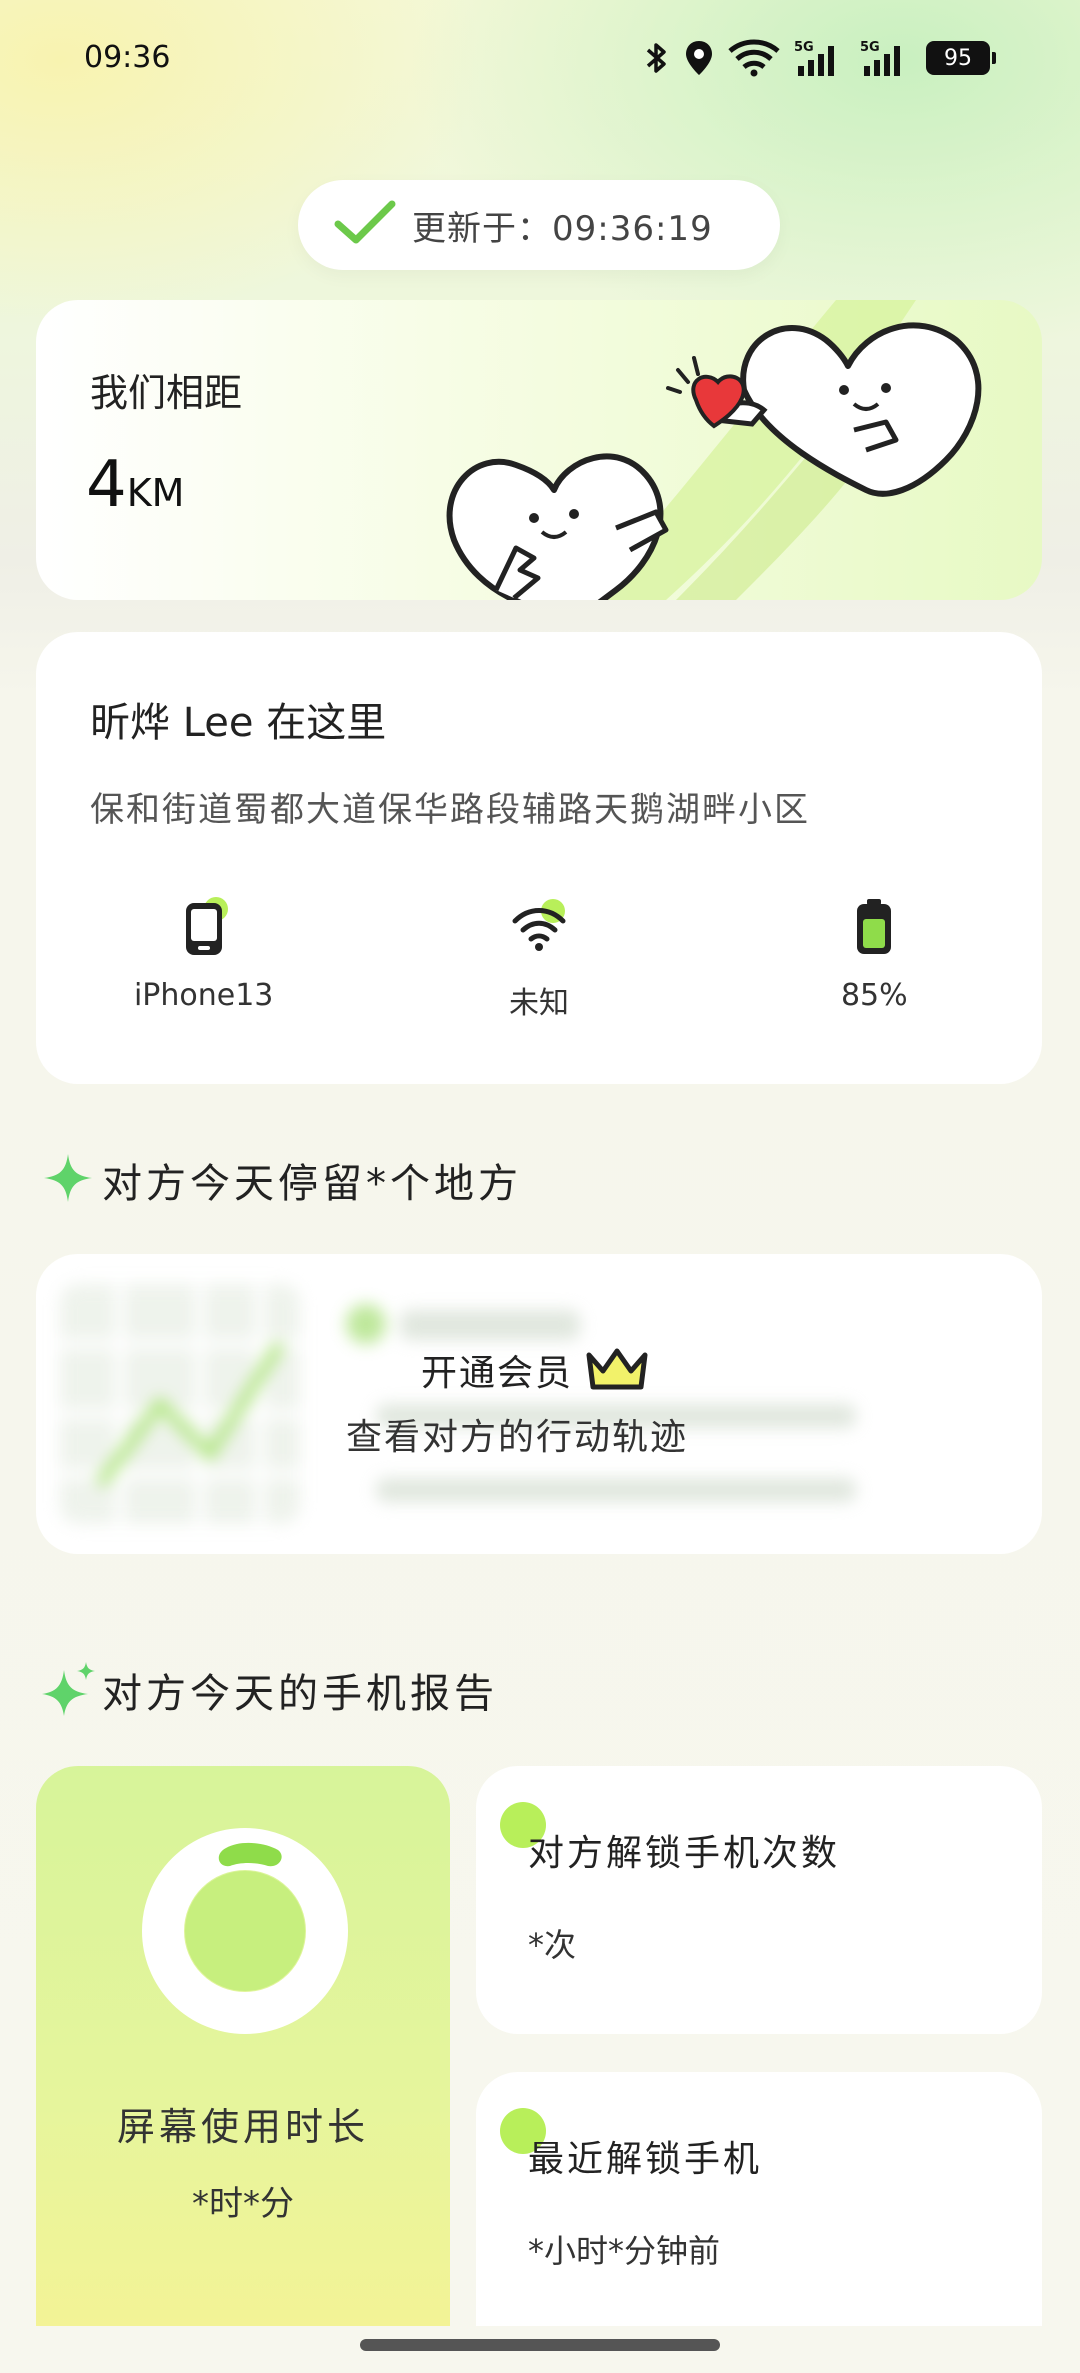  I want to click on check-icon, so click(365, 225).